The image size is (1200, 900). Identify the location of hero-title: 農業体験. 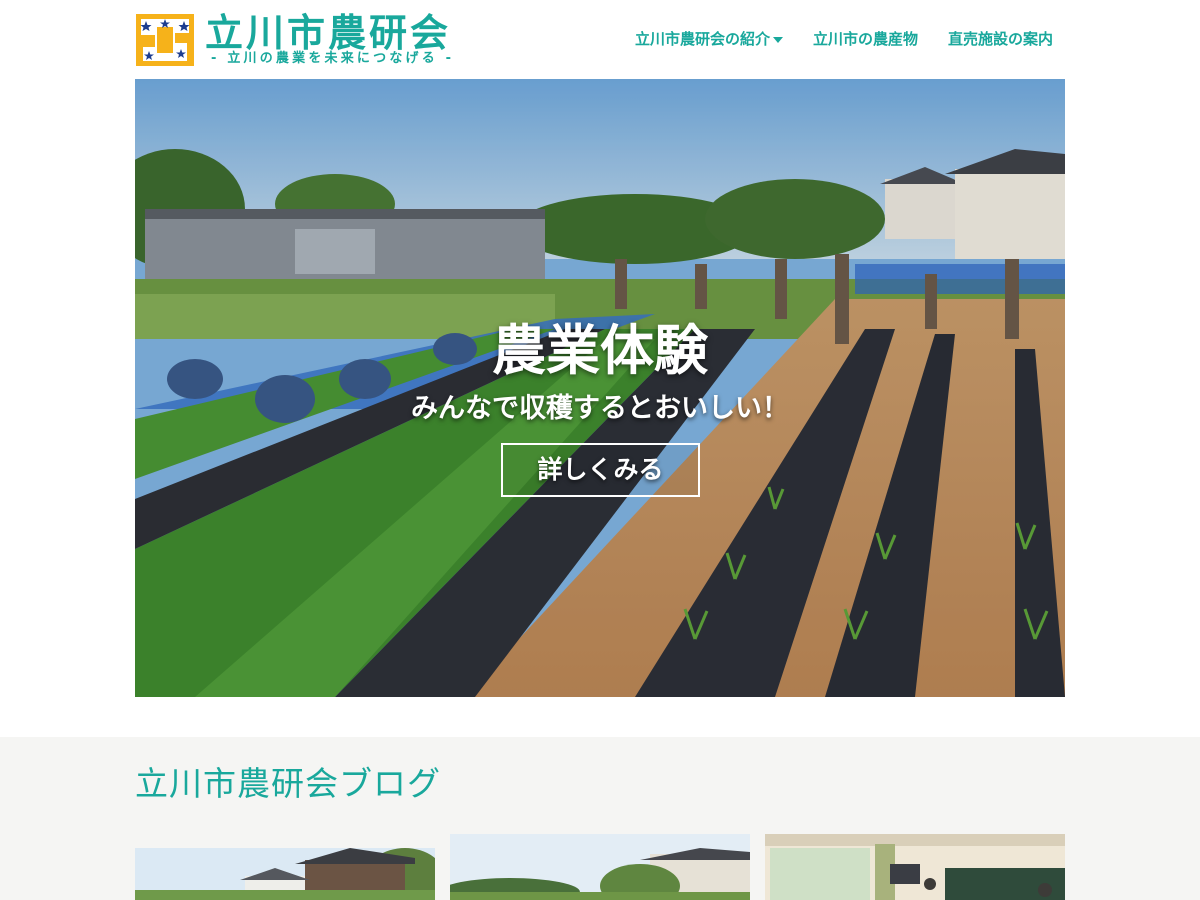
(600, 350).